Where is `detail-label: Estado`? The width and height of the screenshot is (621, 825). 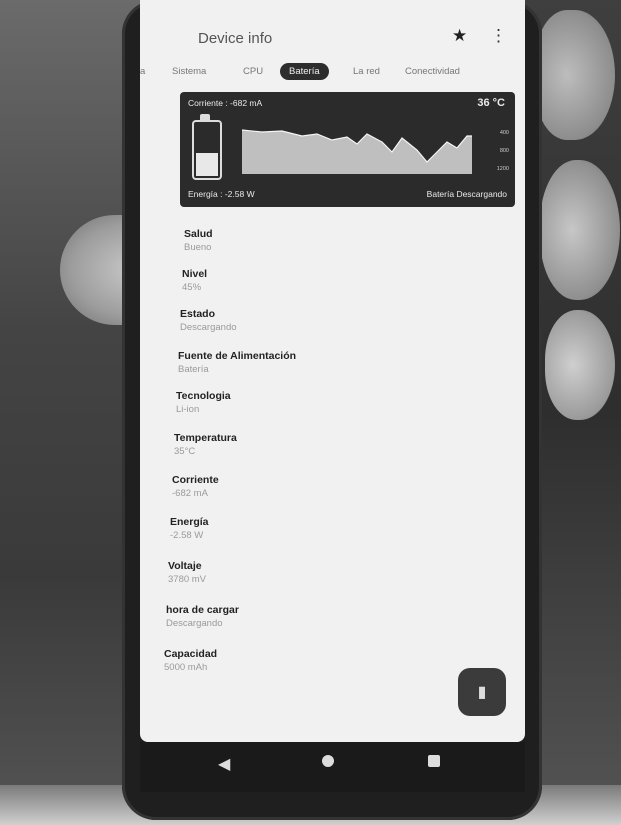 detail-label: Estado is located at coordinates (198, 314).